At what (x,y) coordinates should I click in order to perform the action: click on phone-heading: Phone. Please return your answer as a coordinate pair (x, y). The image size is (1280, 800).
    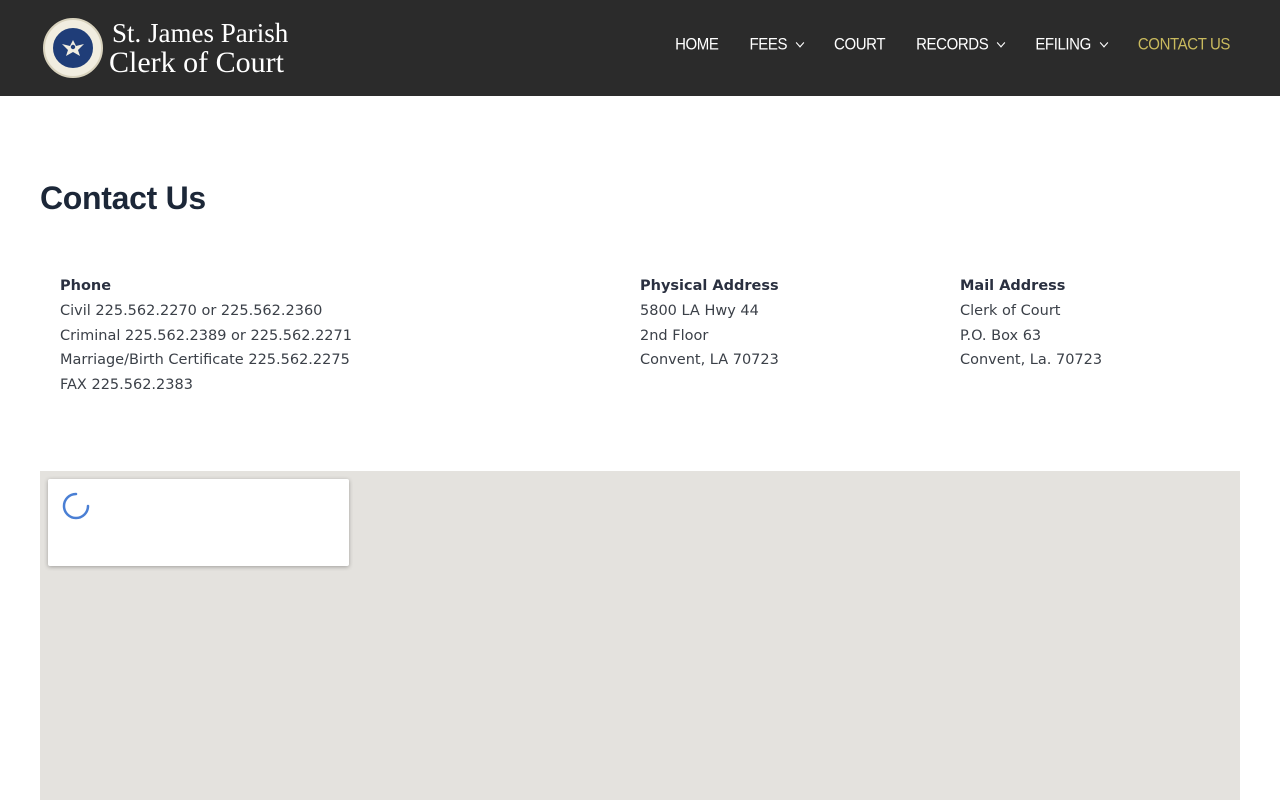
    Looking at the image, I should click on (86, 286).